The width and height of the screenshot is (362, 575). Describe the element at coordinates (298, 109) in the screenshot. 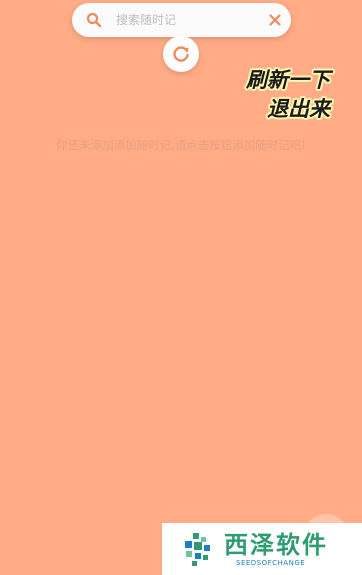

I see `overlay-line-2: 退出来` at that location.